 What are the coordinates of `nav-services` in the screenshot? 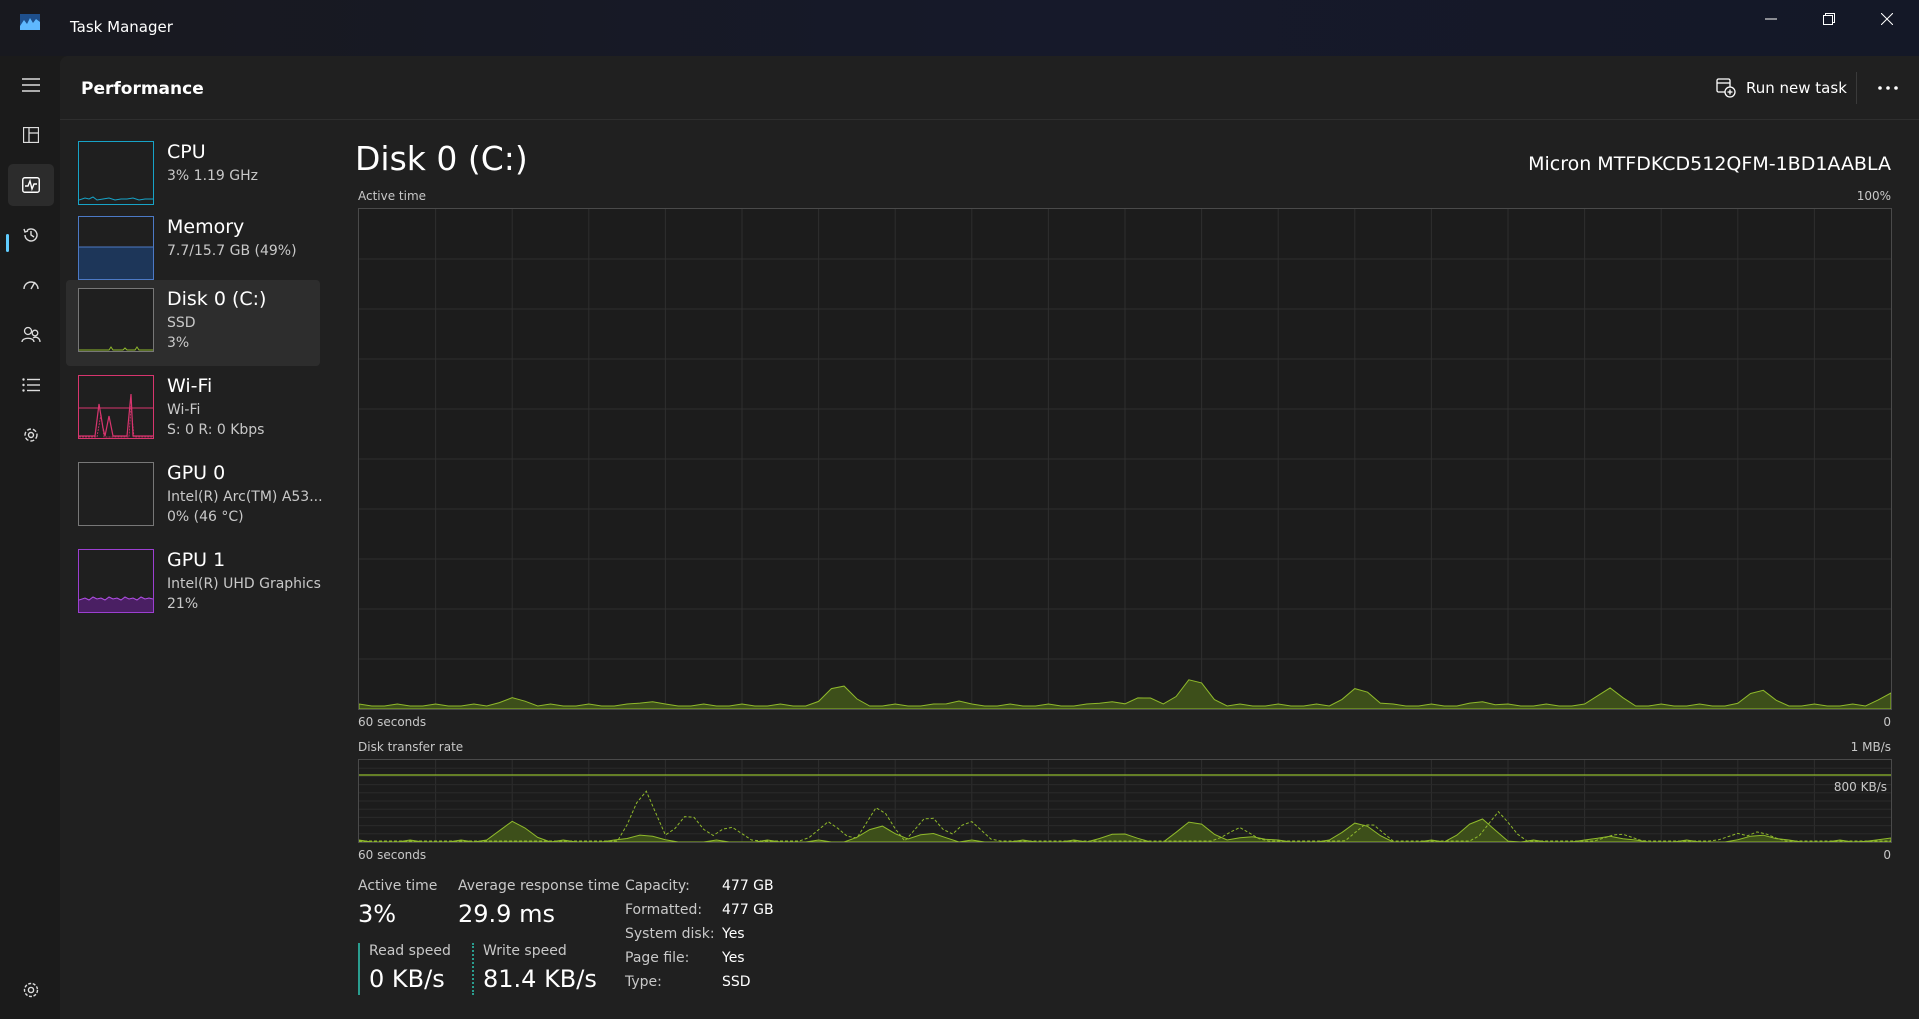 It's located at (31, 435).